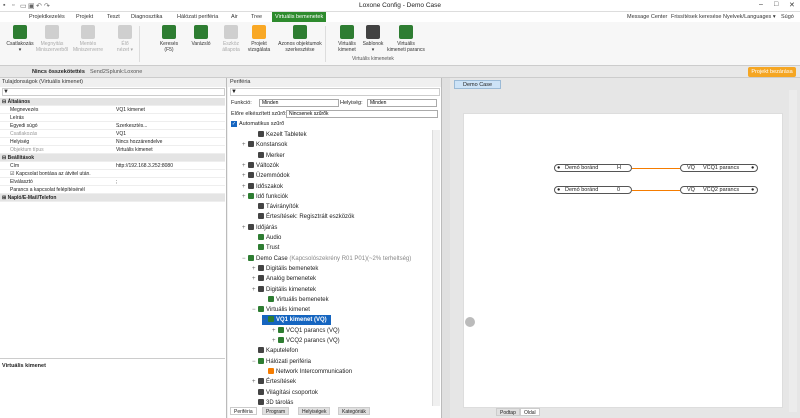  Describe the element at coordinates (84, 17) in the screenshot. I see `tab-projekt: Projekt` at that location.